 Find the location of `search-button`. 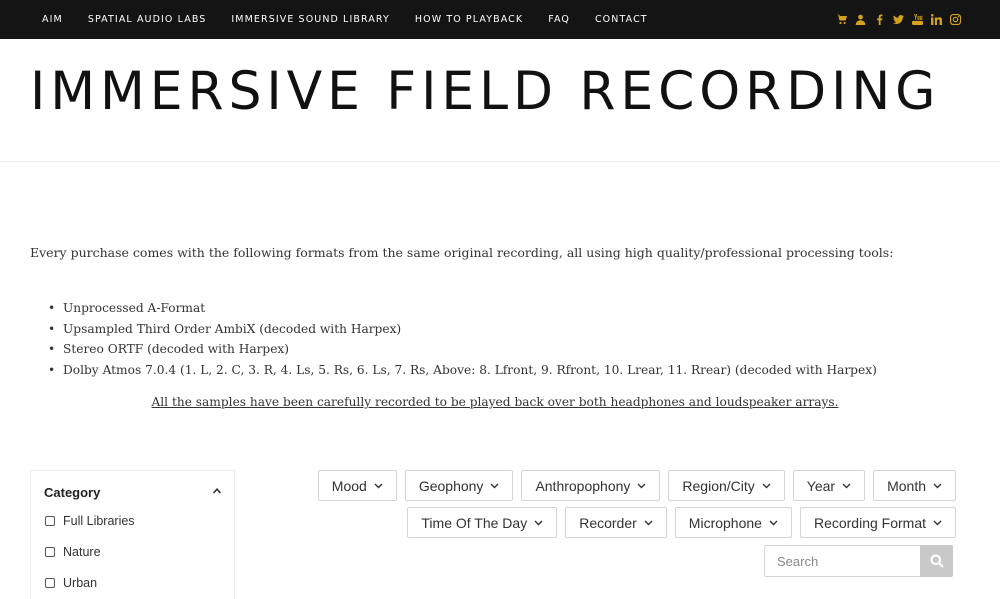

search-button is located at coordinates (936, 561).